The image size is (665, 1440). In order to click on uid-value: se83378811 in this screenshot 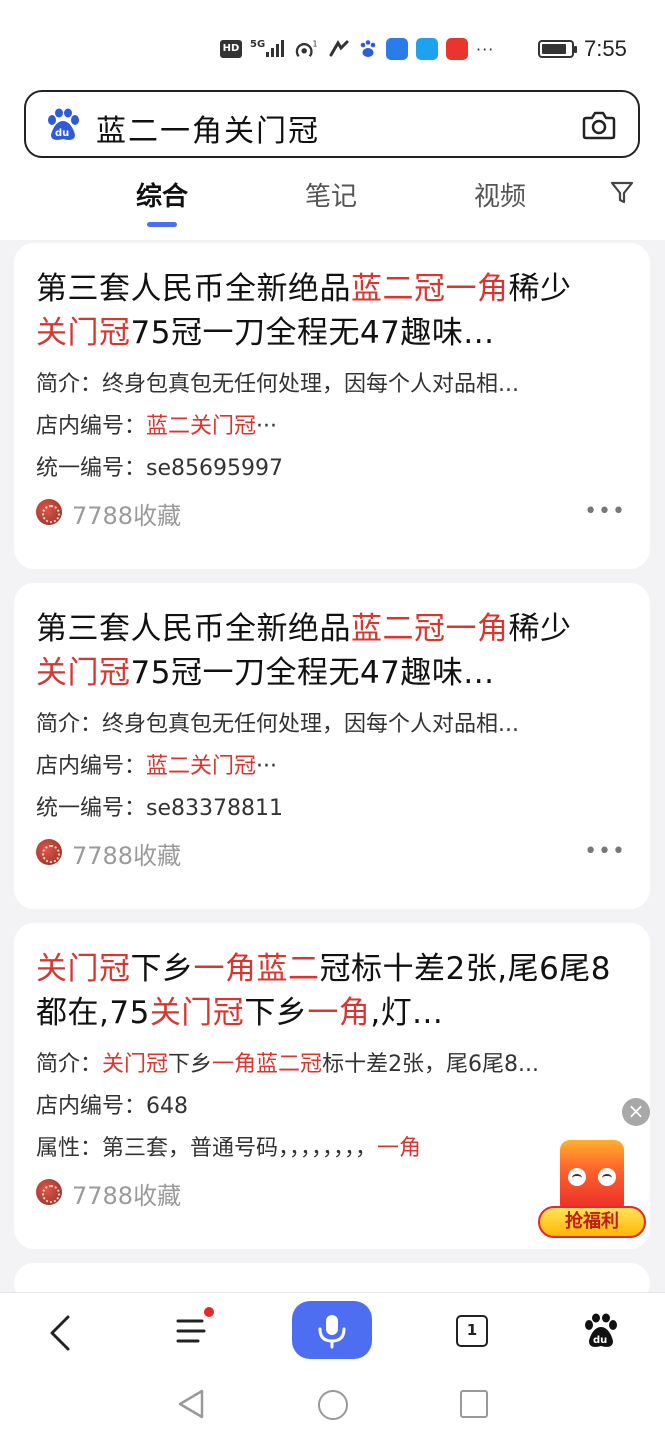, I will do `click(214, 808)`.